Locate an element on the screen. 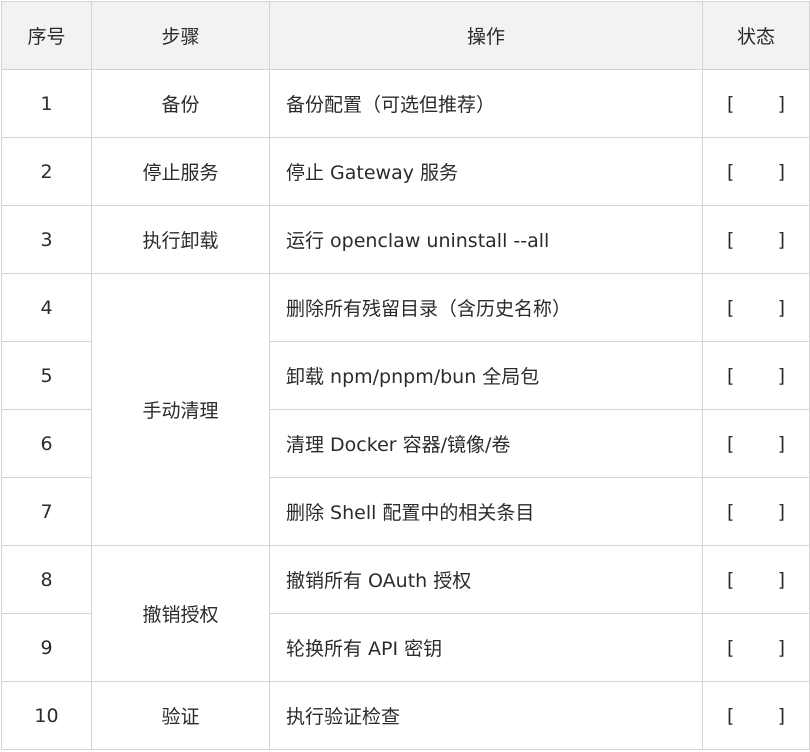 The width and height of the screenshot is (810, 752). row-step: 撤销授权 is located at coordinates (180, 613).